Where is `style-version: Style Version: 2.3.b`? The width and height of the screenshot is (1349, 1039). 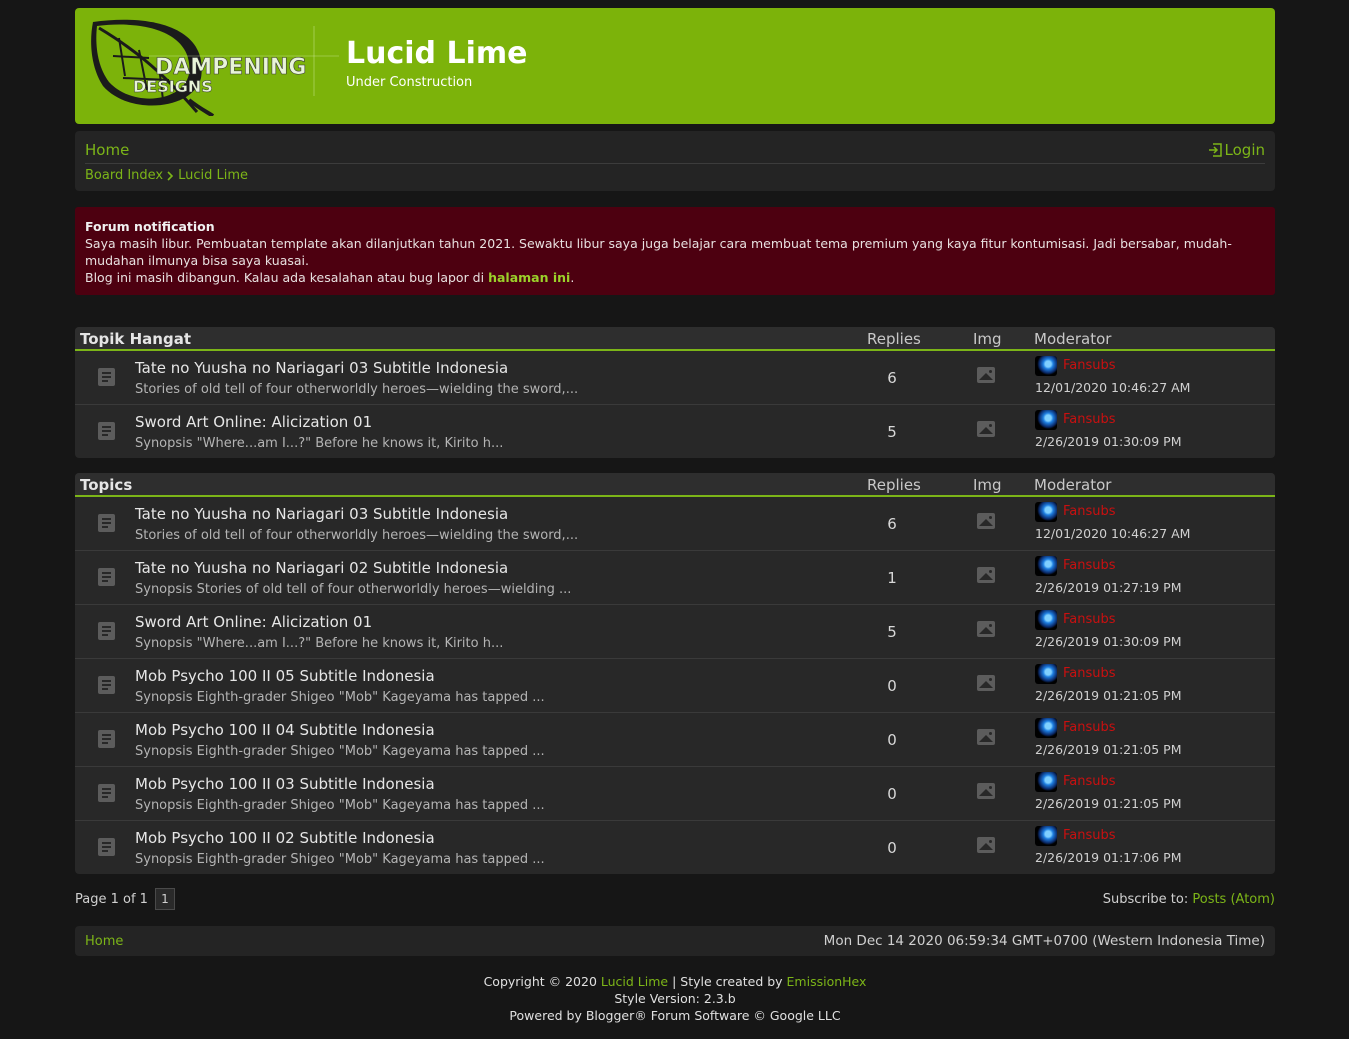
style-version: Style Version: 2.3.b is located at coordinates (675, 998).